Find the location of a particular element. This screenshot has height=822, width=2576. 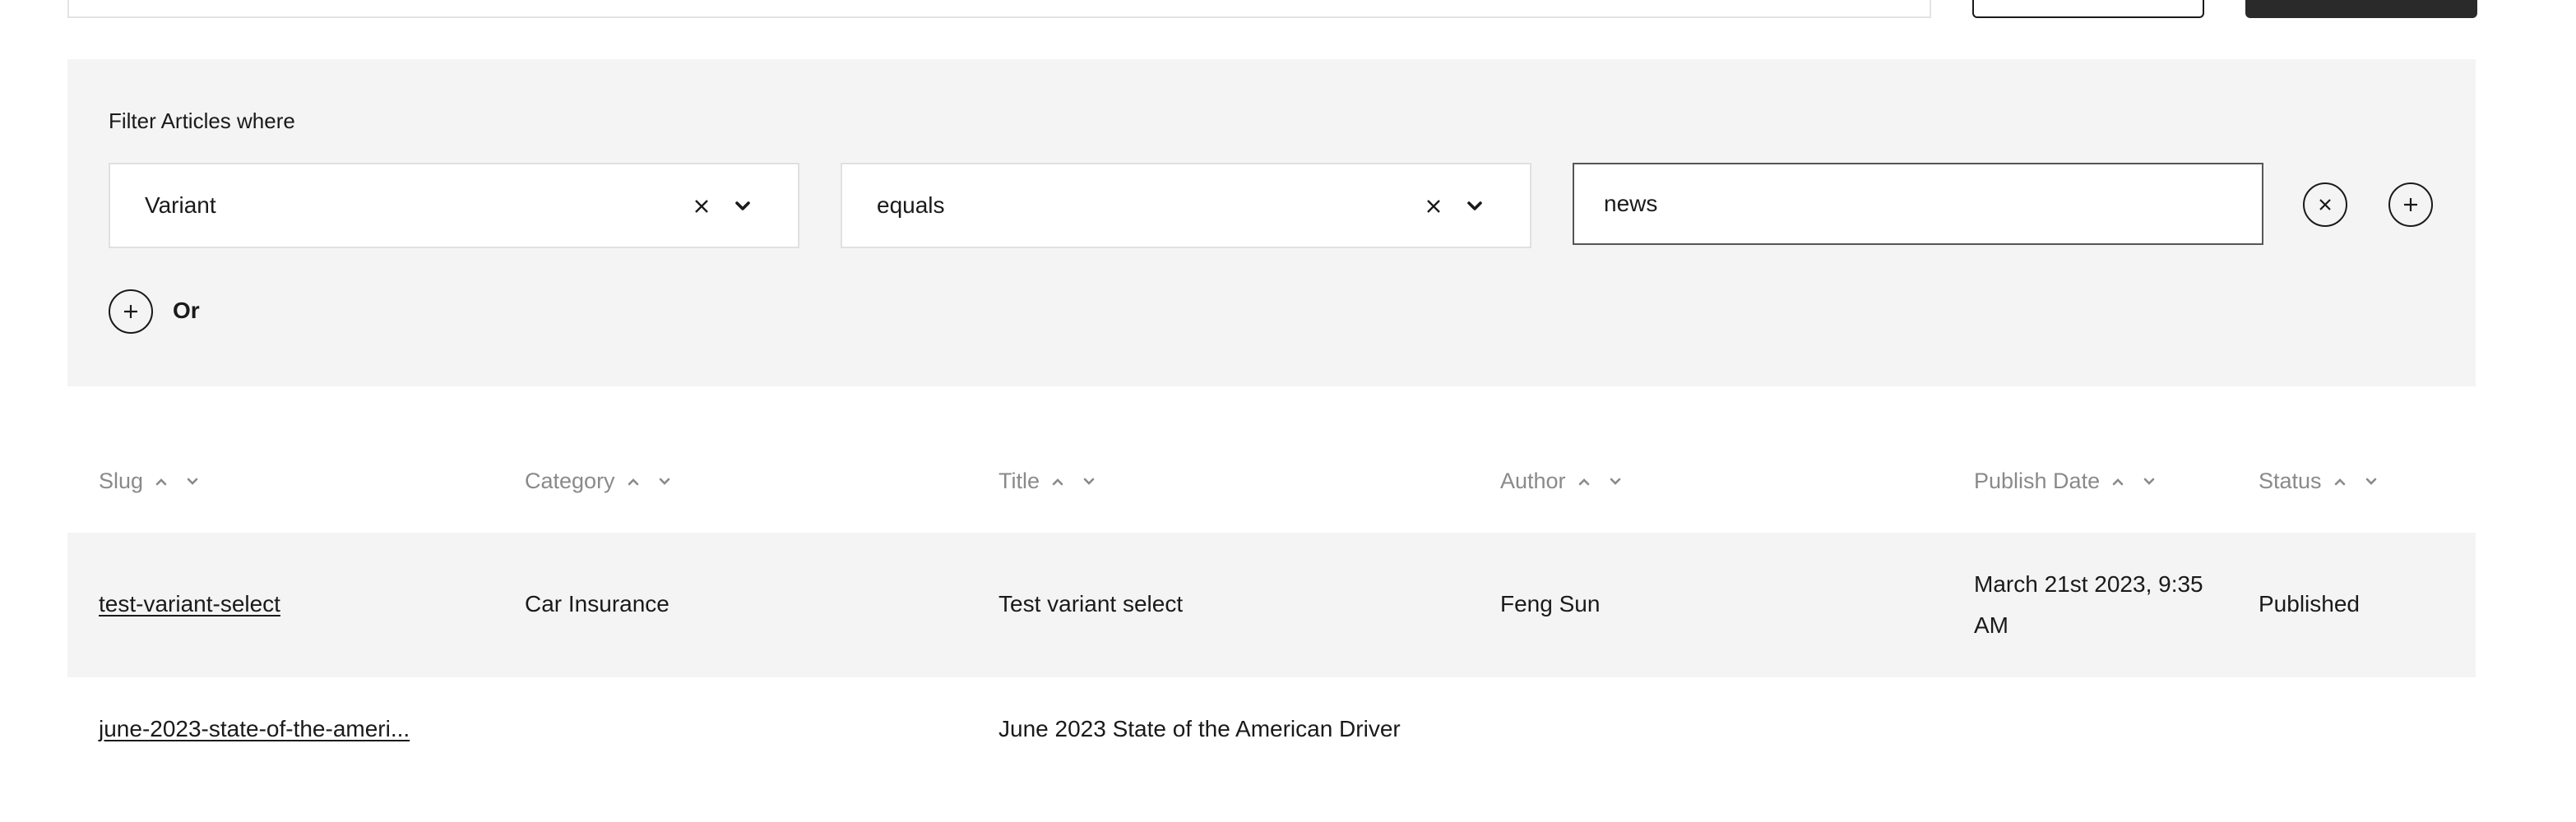

filter-heading: Filter Articles where is located at coordinates (202, 121).